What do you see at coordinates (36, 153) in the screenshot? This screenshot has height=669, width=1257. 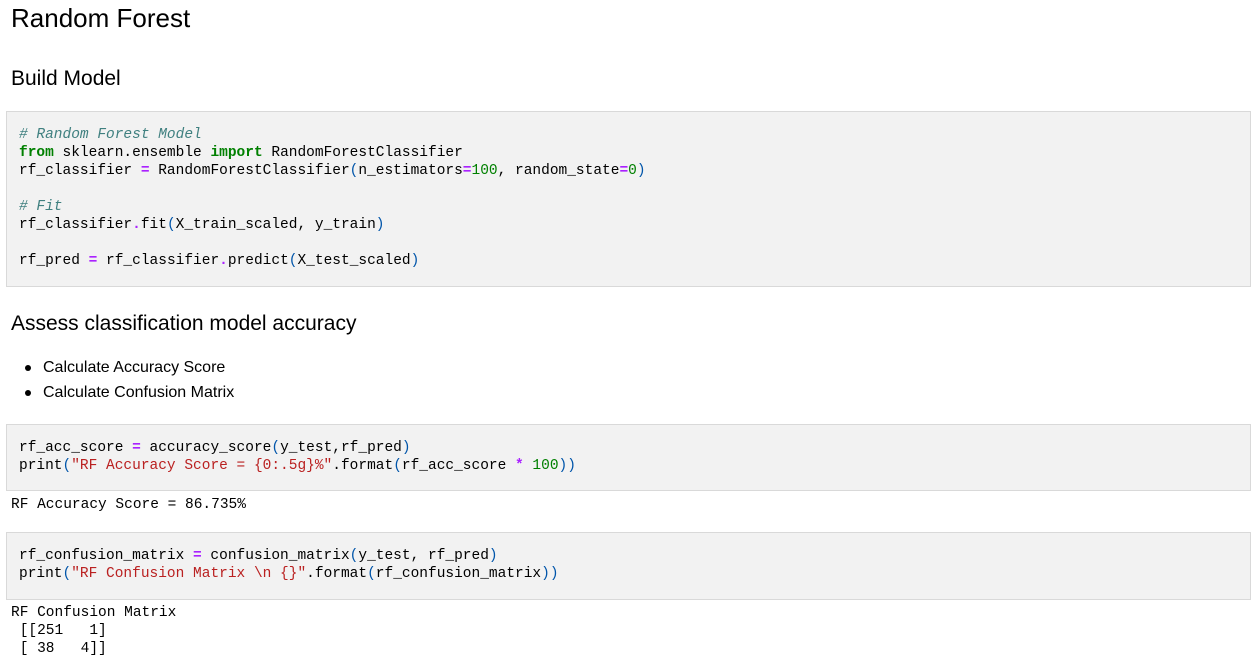 I see `keyword-from: from` at bounding box center [36, 153].